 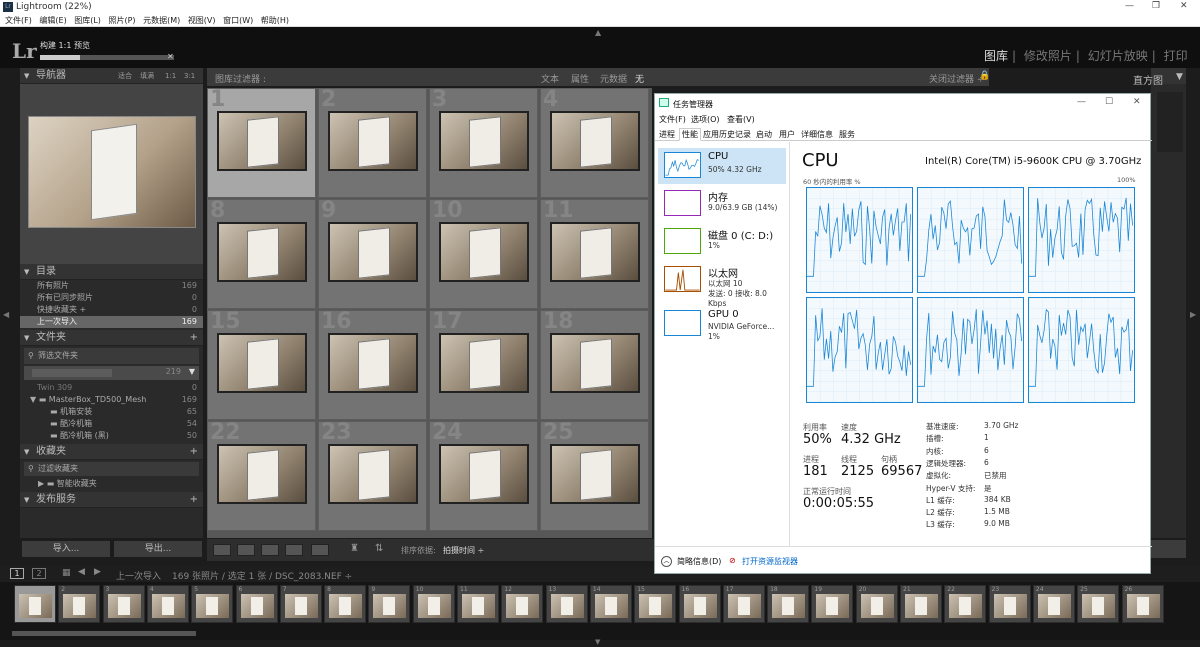 I want to click on grid-cell: 15, so click(x=261, y=364).